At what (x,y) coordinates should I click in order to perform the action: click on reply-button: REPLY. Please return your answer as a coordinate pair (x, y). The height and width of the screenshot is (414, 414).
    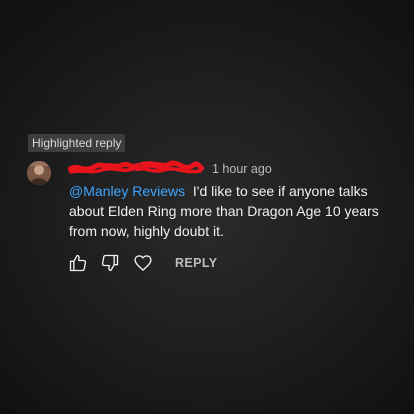
    Looking at the image, I should click on (196, 263).